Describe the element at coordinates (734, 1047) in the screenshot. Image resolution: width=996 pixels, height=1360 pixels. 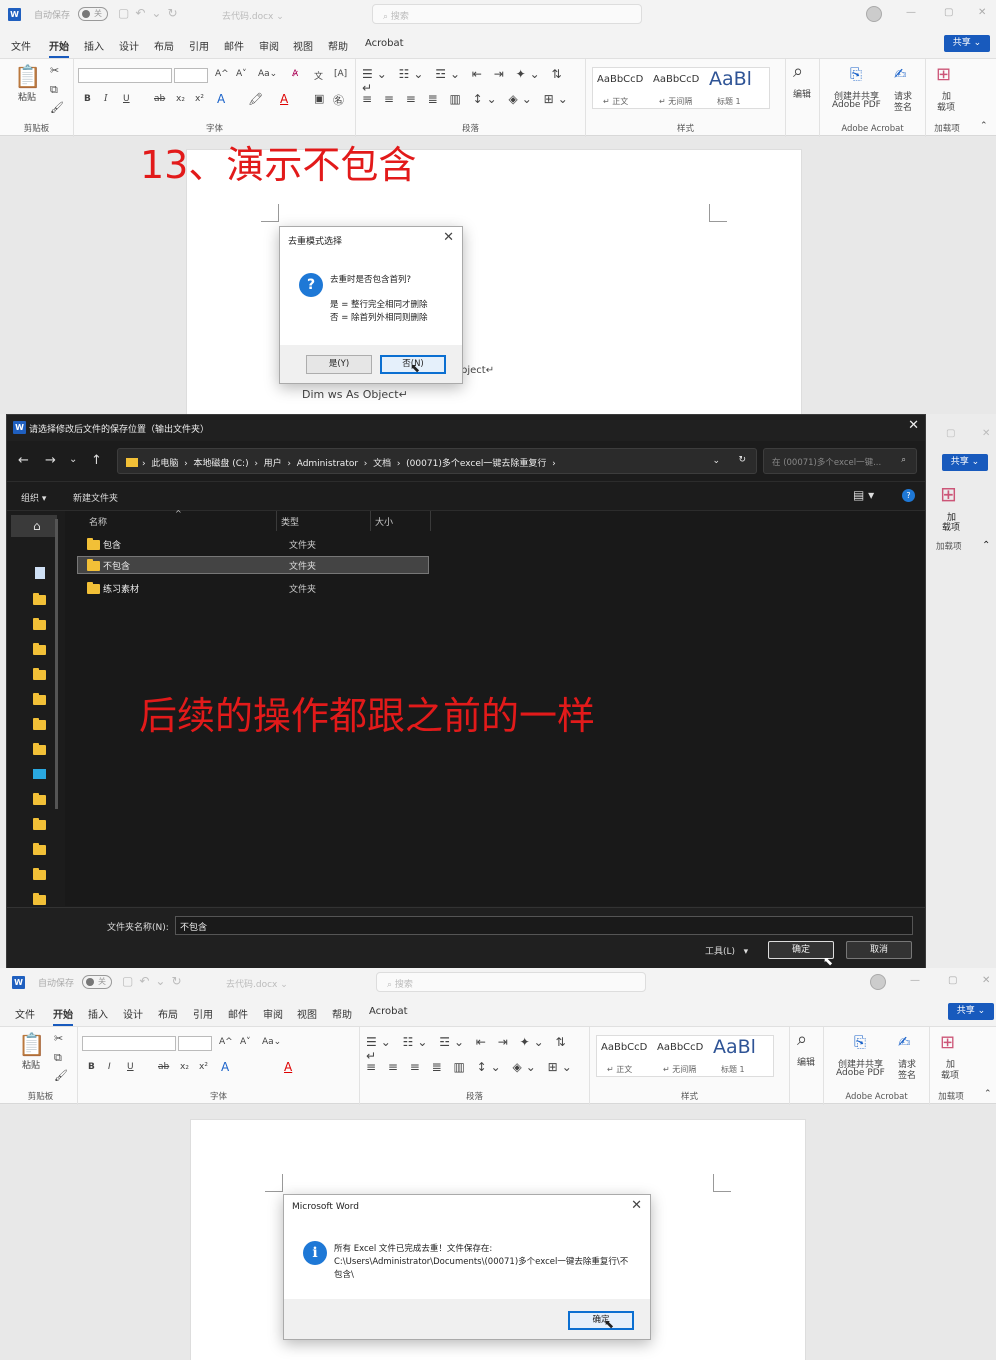
I see `style-heading-preview-3: AaBl` at that location.